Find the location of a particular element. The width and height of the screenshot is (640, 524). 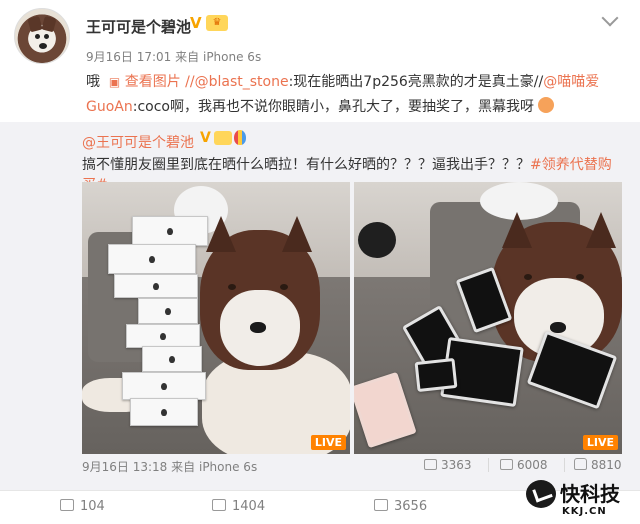

image-link-icon: ▣ is located at coordinates (114, 82).